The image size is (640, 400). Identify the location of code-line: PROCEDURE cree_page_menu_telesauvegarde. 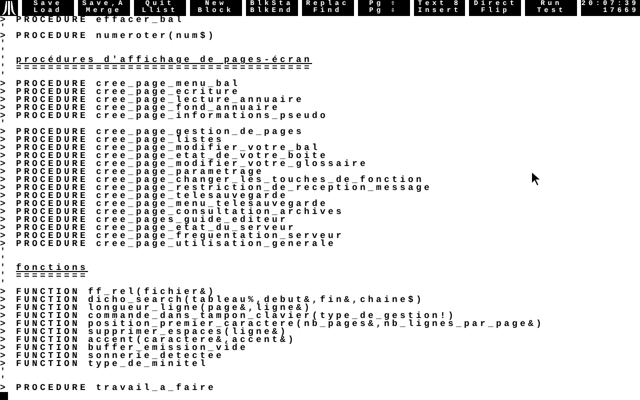
(172, 204).